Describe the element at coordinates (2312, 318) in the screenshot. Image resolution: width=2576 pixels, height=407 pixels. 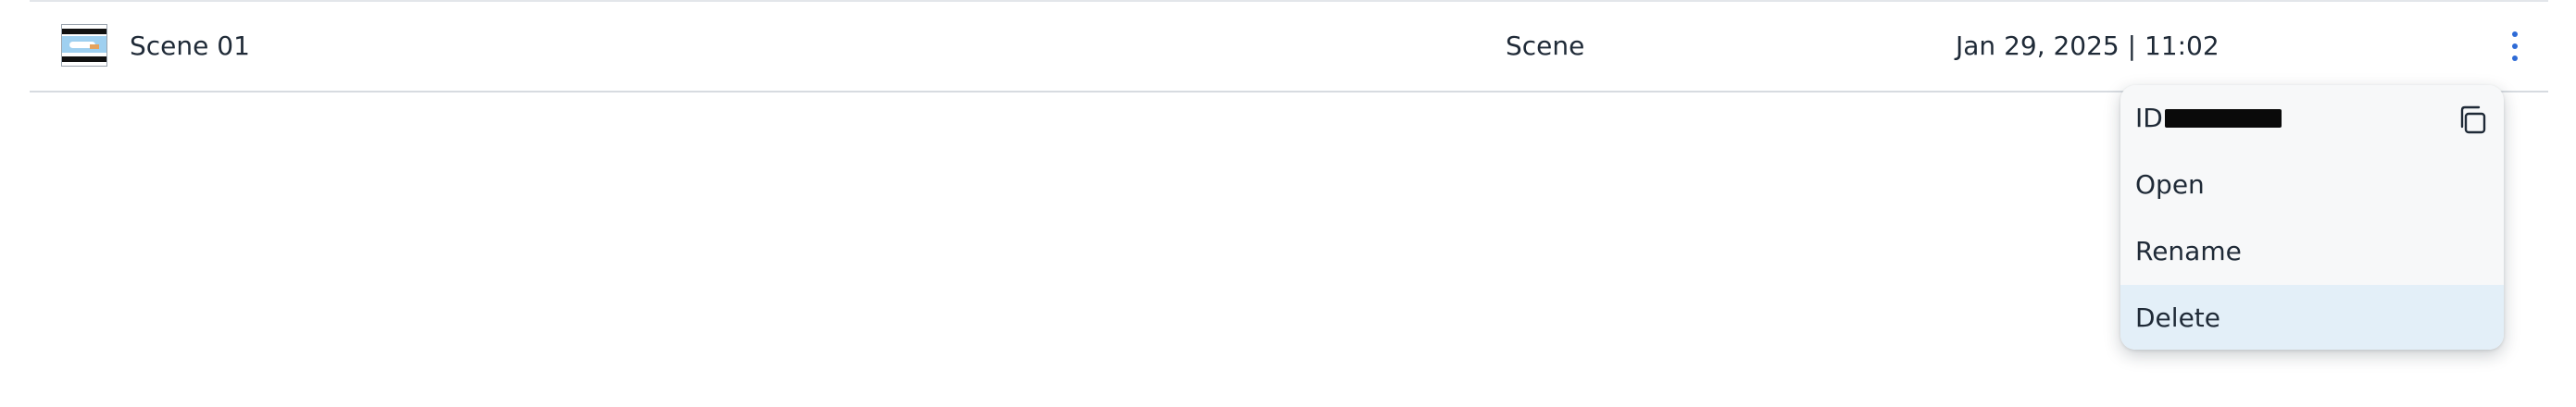
I see `menu-item-delete: Delete` at that location.